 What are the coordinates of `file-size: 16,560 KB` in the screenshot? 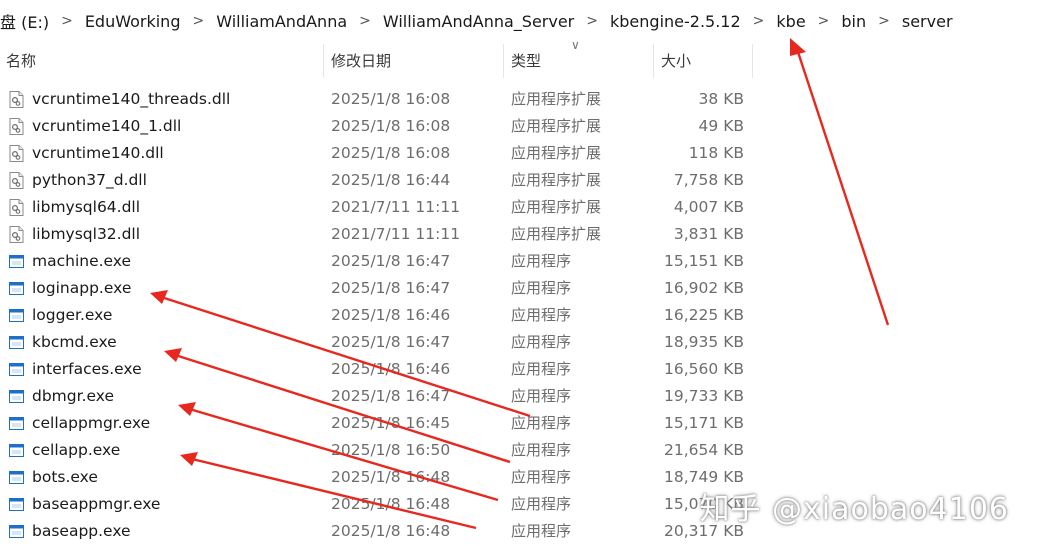 It's located at (704, 369).